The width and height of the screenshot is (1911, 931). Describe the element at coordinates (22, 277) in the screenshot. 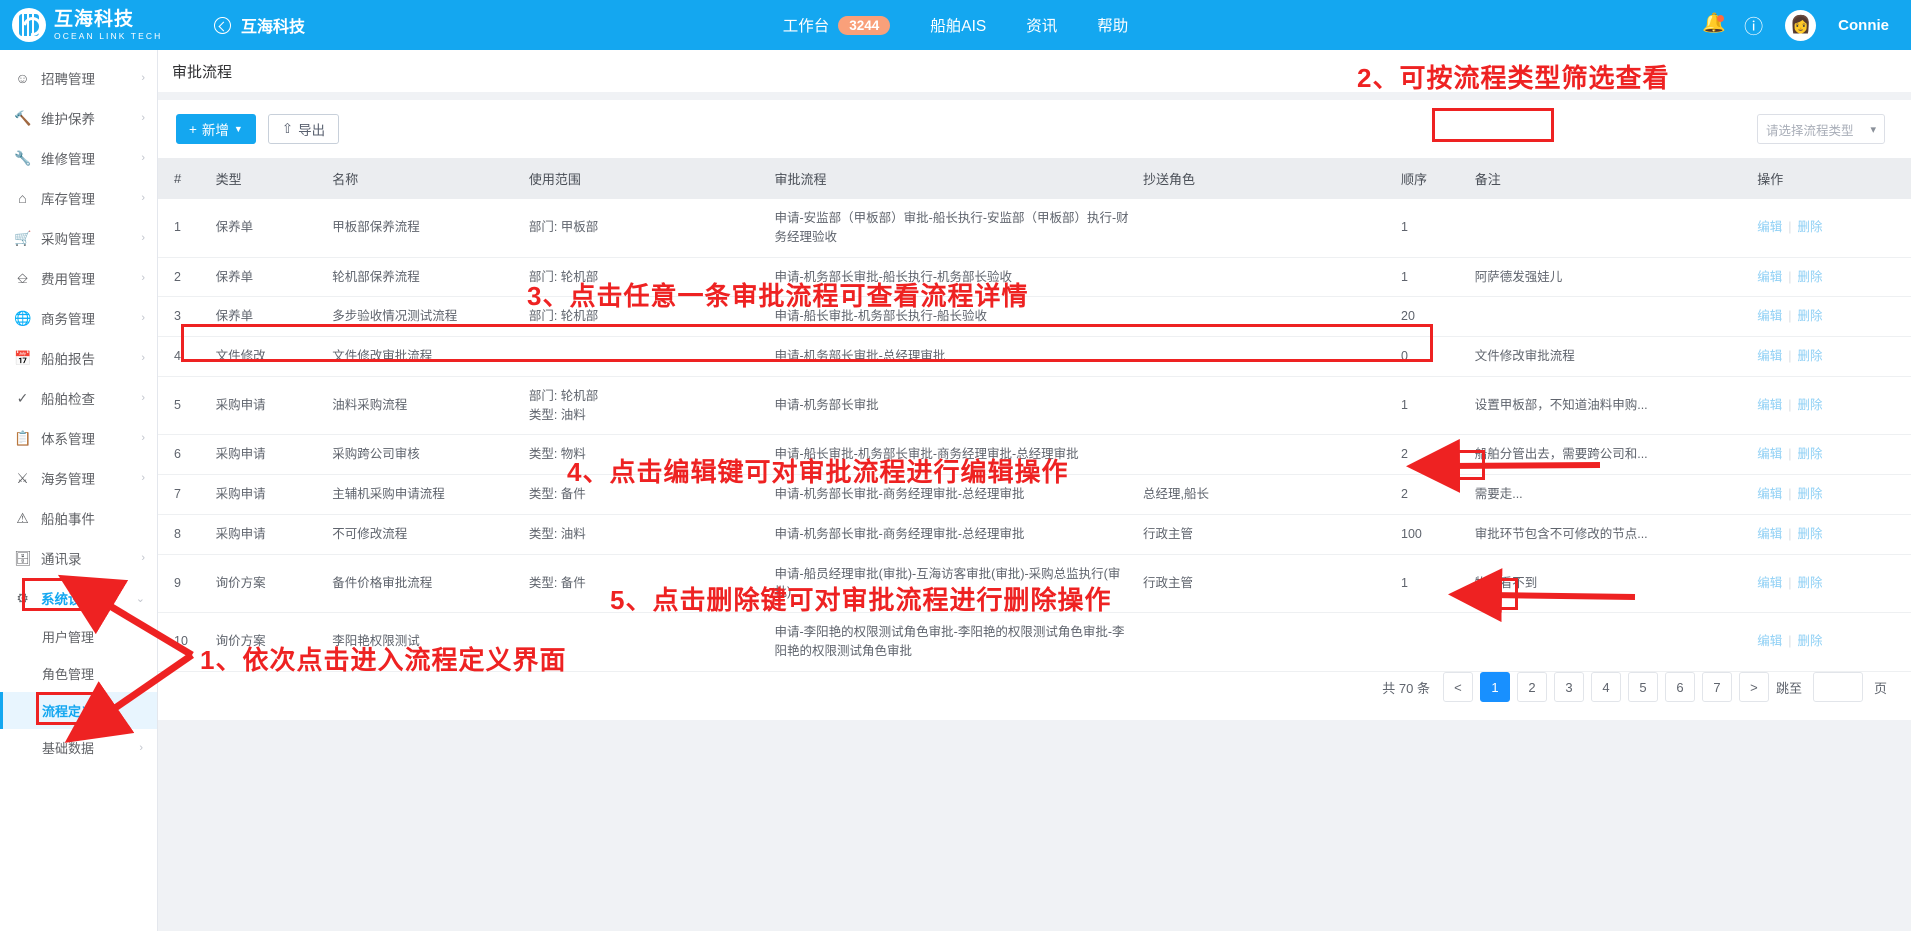

I see `database-icon: ⎒` at that location.